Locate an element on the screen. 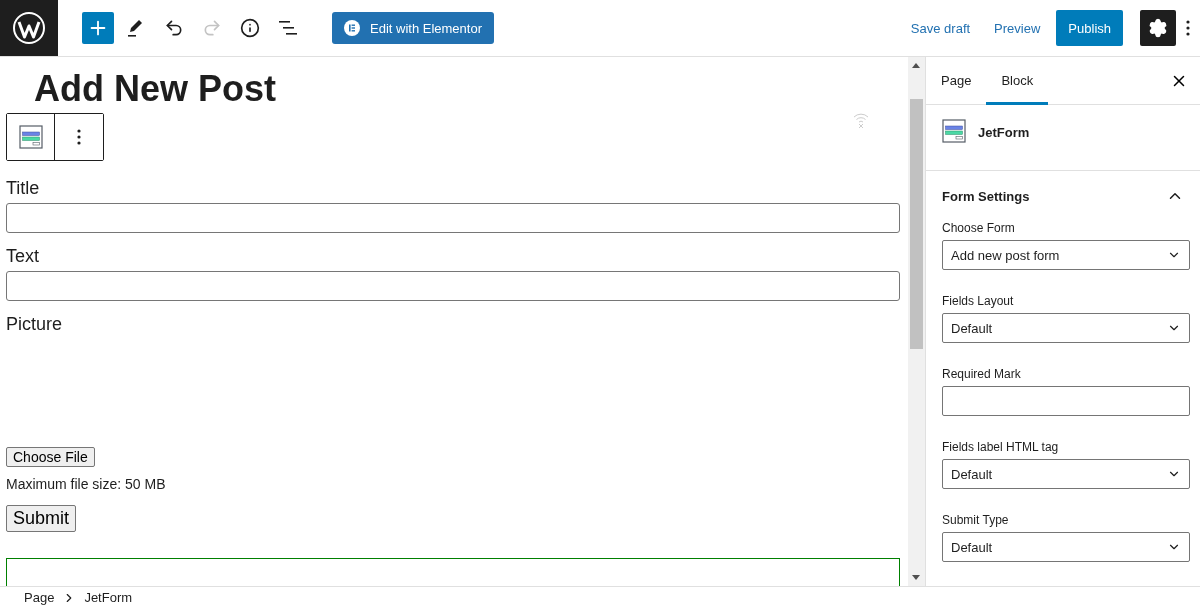 Image resolution: width=1200 pixels, height=608 pixels. scroll-up-icon is located at coordinates (916, 65).